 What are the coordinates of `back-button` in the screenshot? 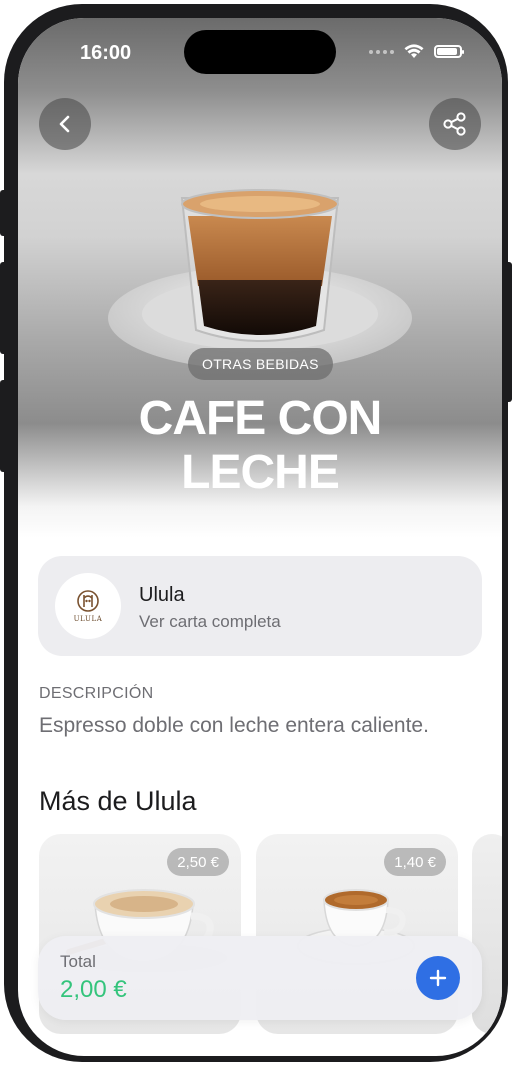 It's located at (65, 124).